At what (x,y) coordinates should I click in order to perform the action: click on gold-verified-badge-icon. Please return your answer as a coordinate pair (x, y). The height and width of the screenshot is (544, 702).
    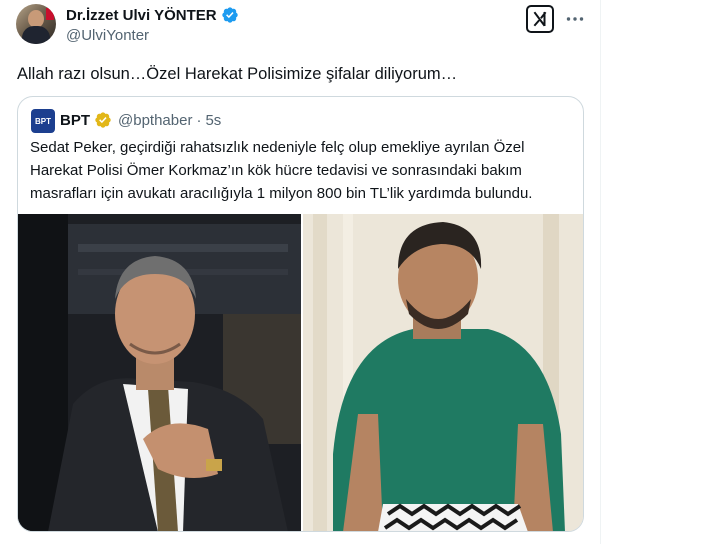
    Looking at the image, I should click on (103, 120).